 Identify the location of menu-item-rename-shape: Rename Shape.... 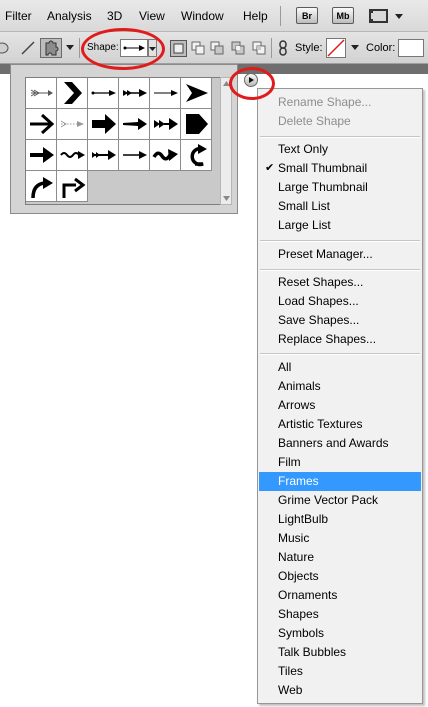
(340, 102).